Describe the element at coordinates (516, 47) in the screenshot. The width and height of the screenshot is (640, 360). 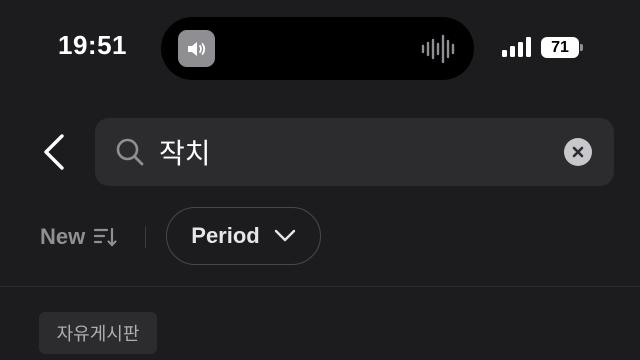
I see `signal-icon` at that location.